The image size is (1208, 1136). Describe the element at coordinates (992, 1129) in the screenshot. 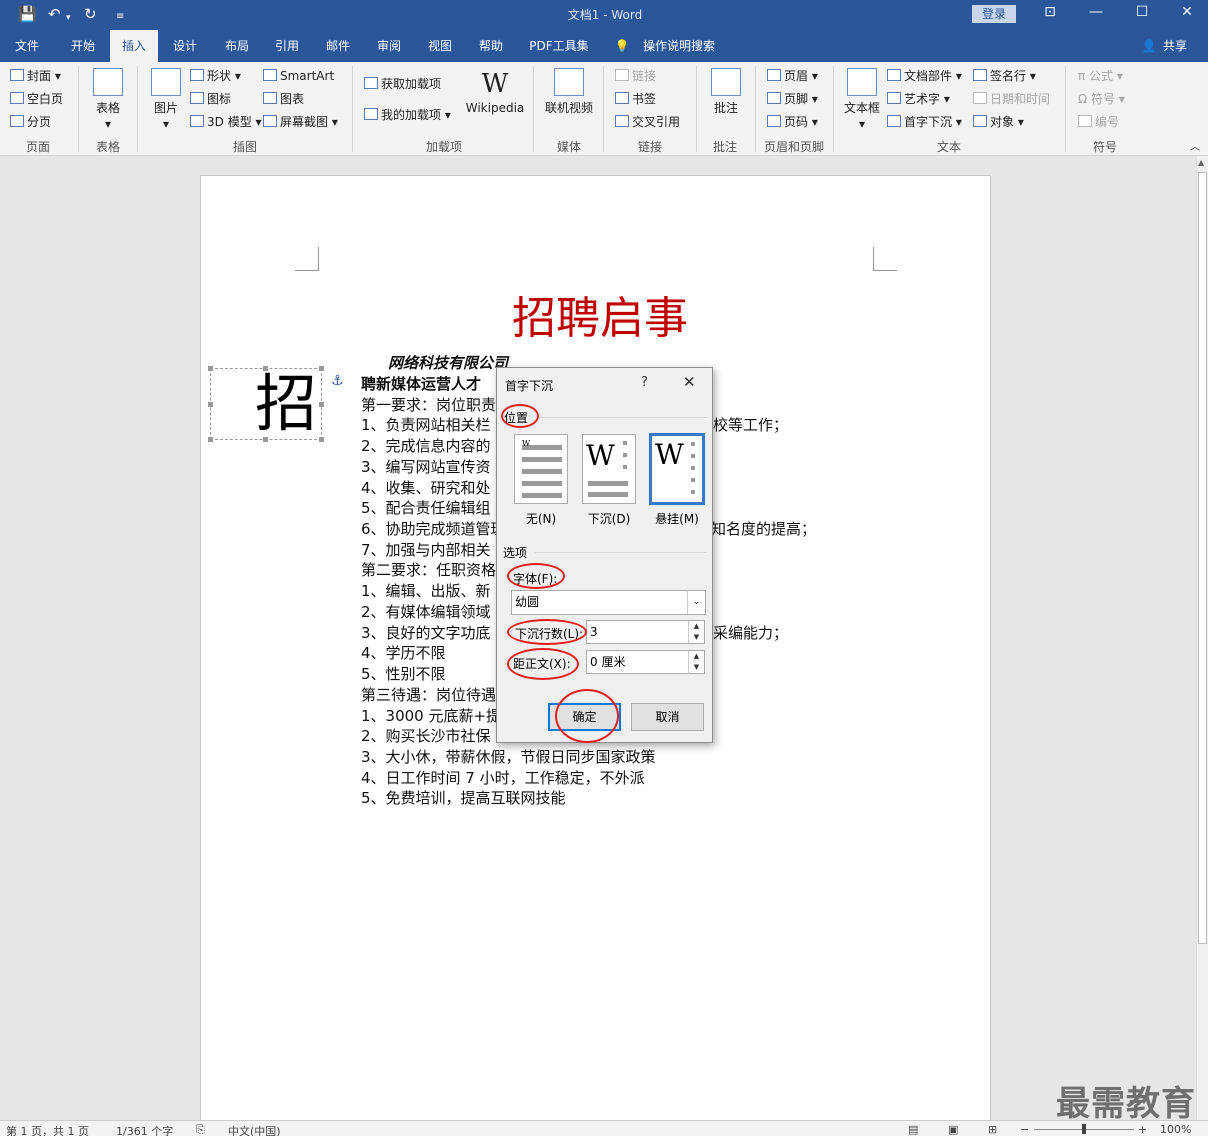

I see `web-layout-icon: ⊞` at that location.